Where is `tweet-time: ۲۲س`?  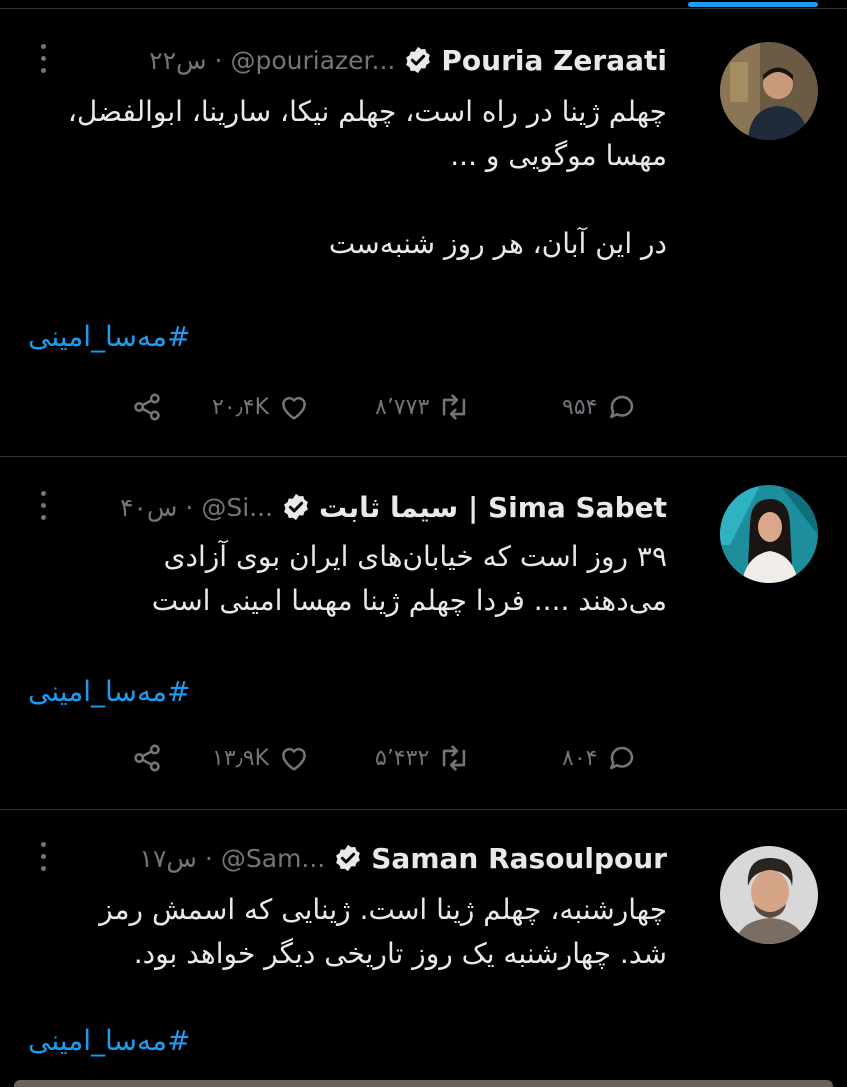
tweet-time: ۲۲س is located at coordinates (177, 60).